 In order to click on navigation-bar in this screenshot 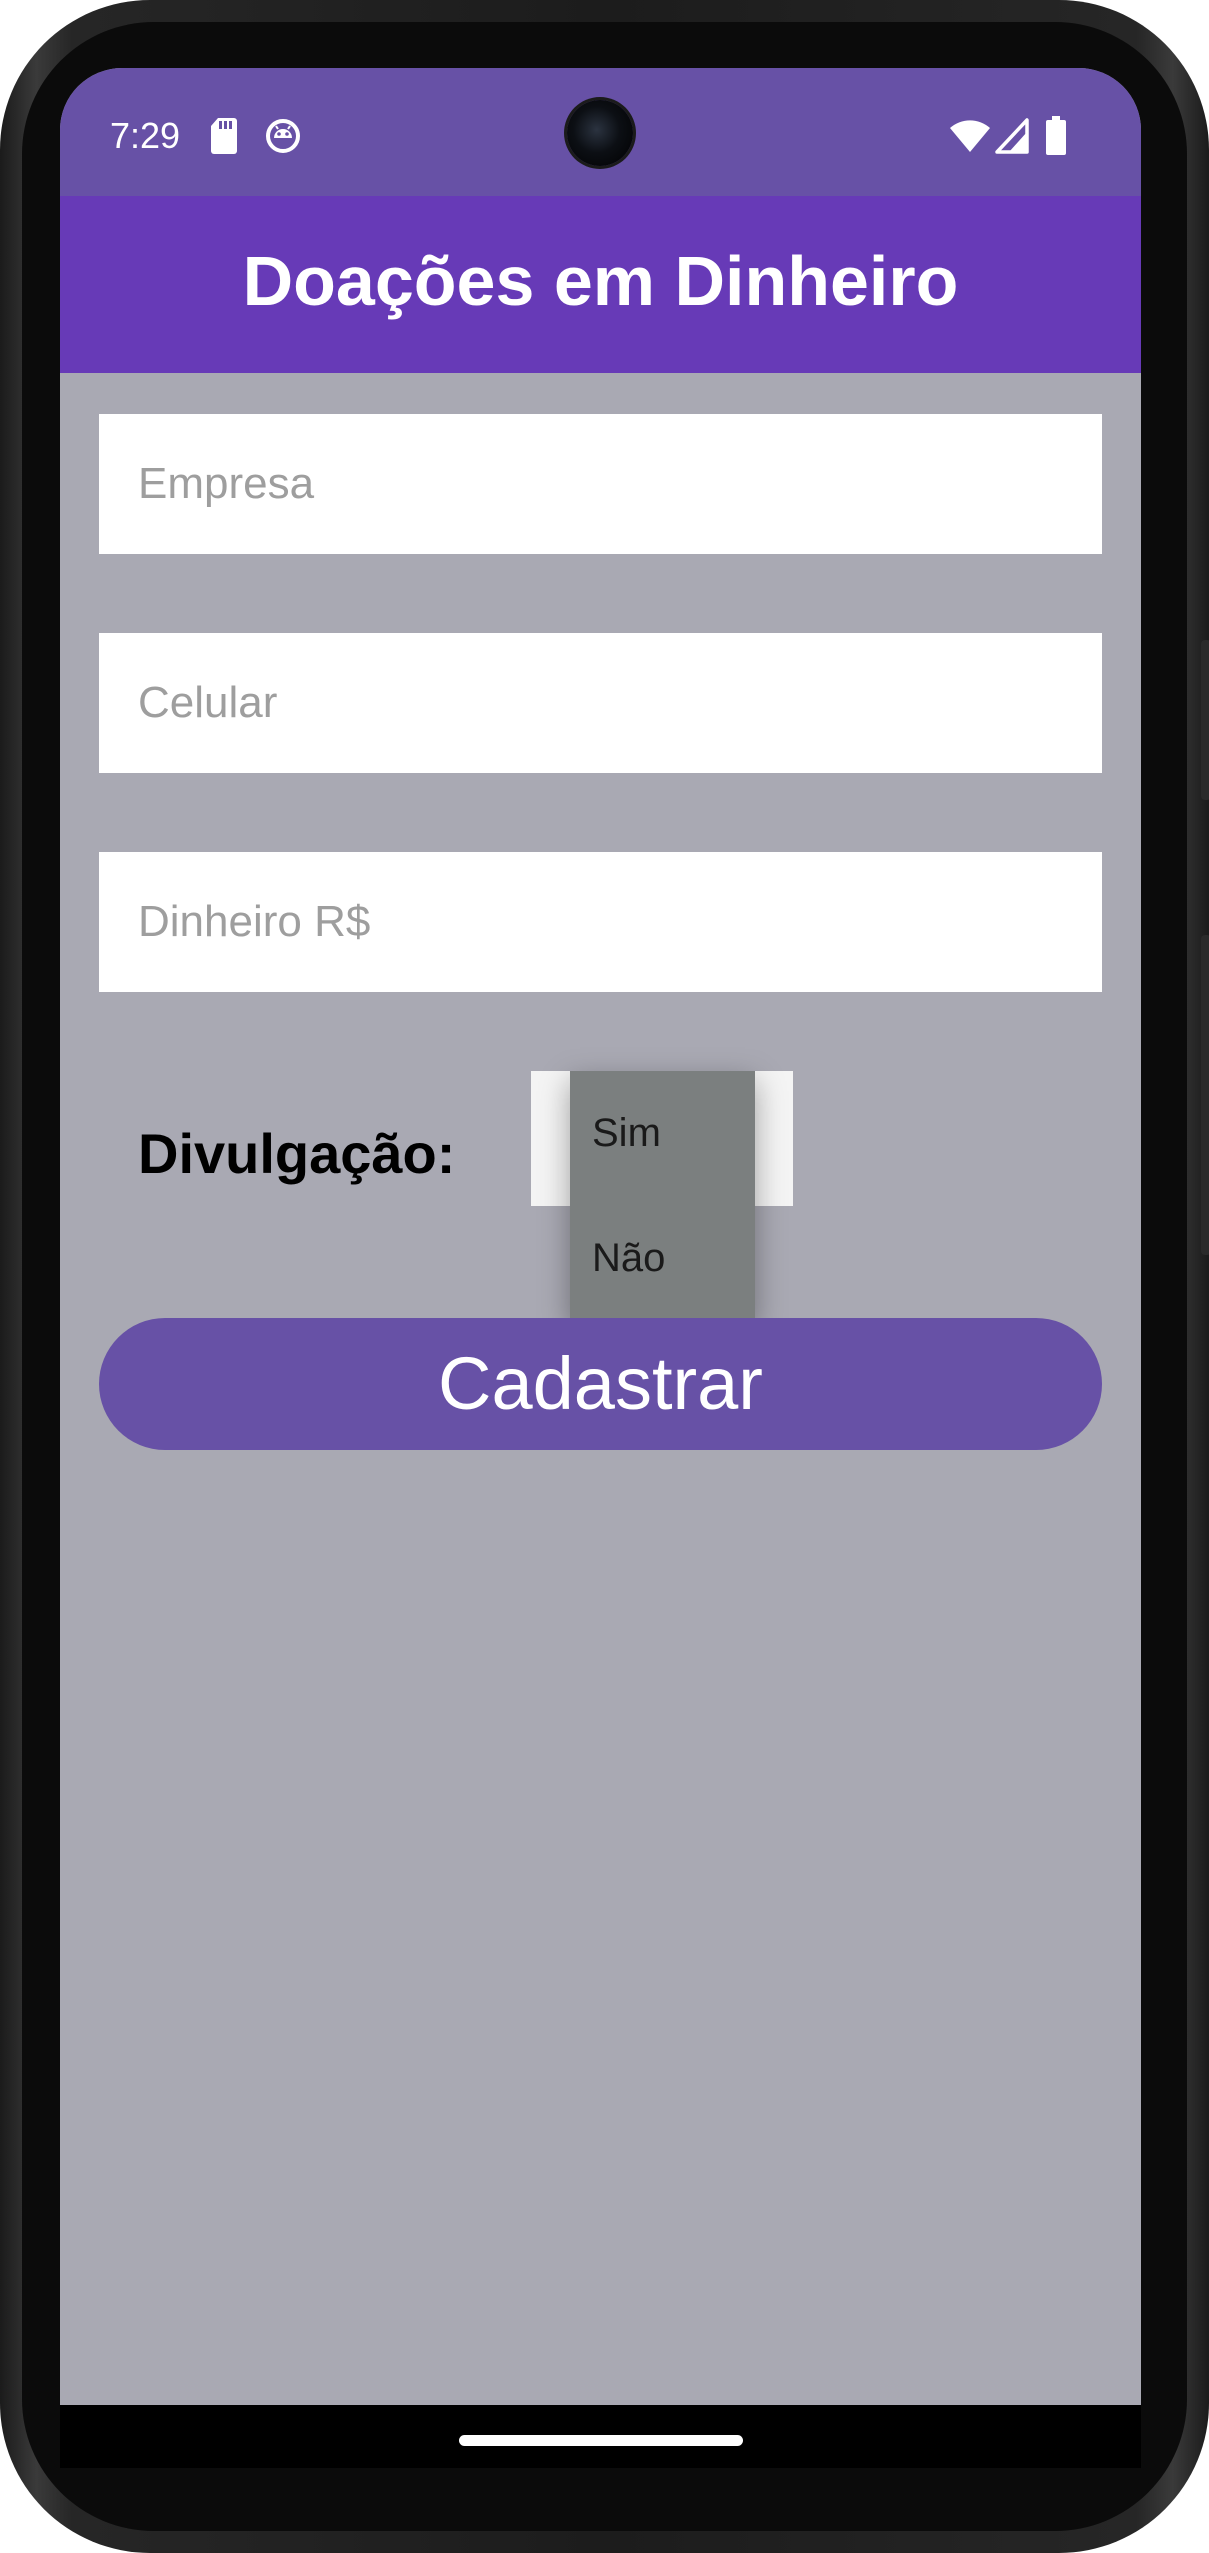, I will do `click(600, 2436)`.